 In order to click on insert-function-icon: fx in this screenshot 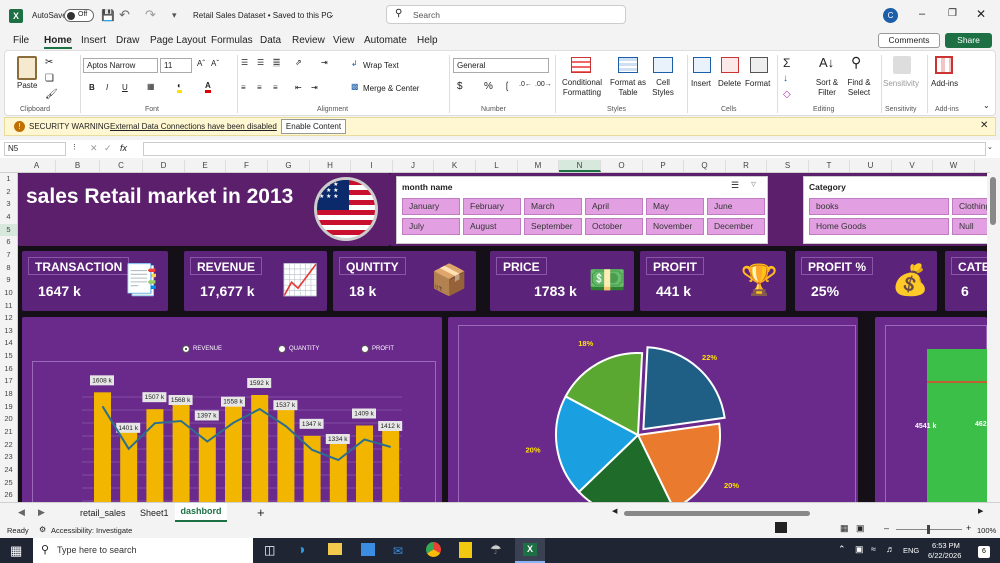, I will do `click(123, 148)`.